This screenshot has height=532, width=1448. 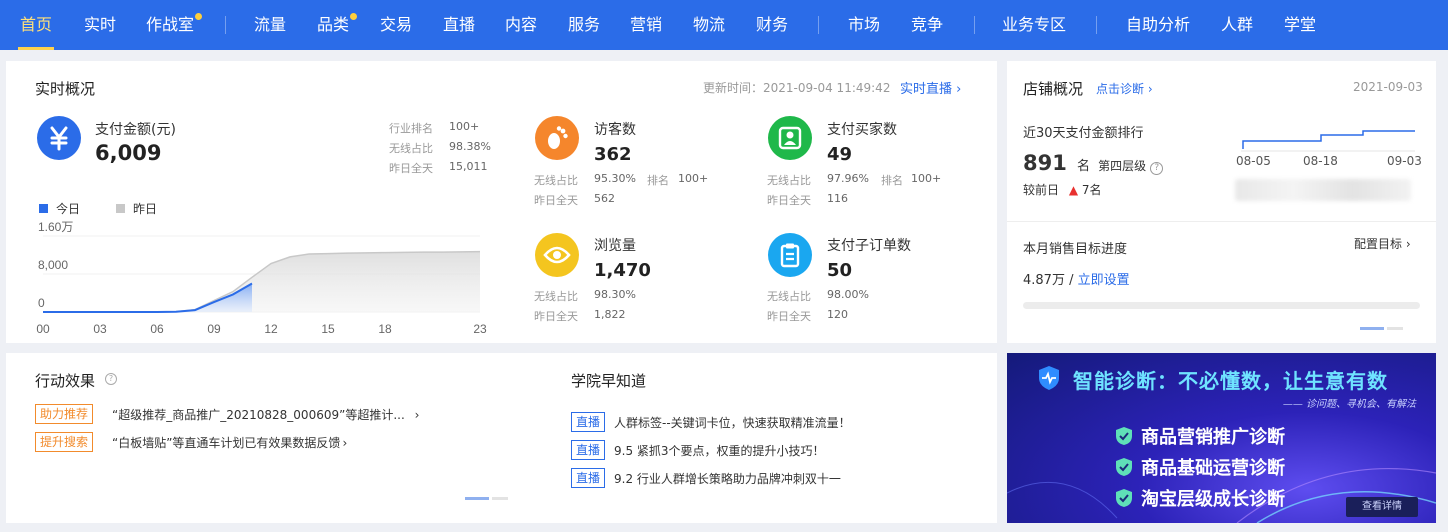 I want to click on nav-logistics: 物流, so click(x=709, y=25).